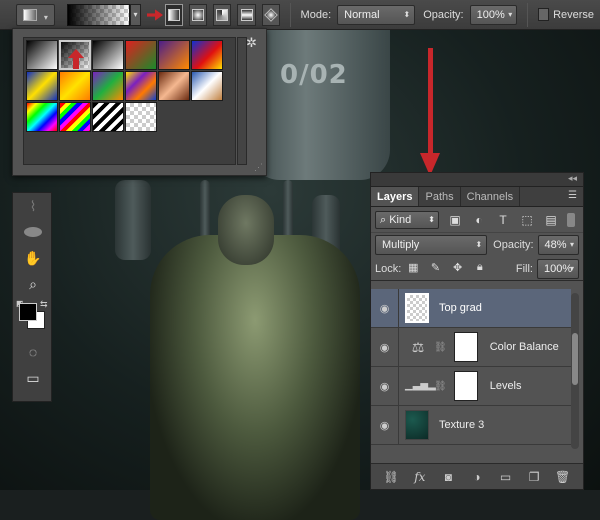  Describe the element at coordinates (420, 385) in the screenshot. I see `levels-histogram-icon: ▁▃▅▂` at that location.